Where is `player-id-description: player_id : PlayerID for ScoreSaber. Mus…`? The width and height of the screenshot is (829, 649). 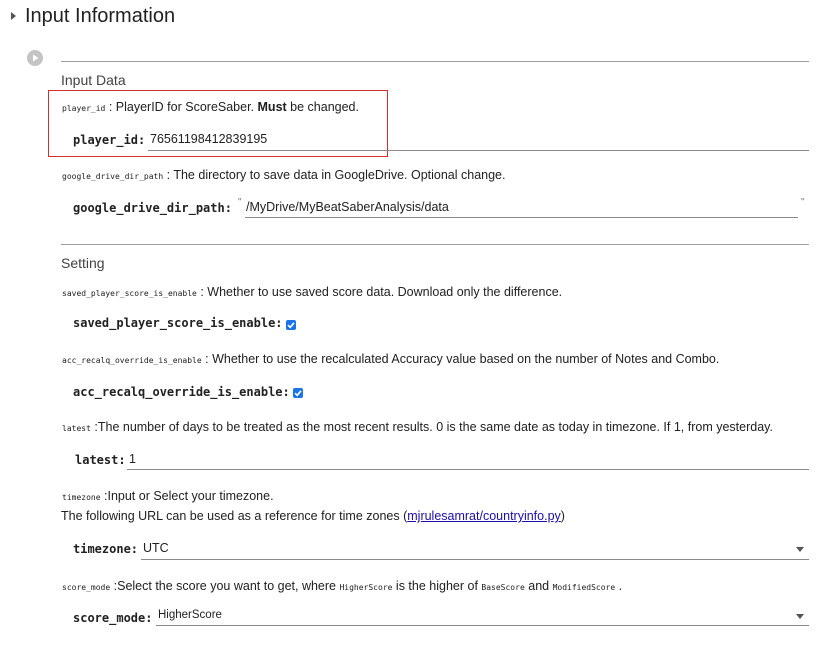
player-id-description: player_id : PlayerID for ScoreSaber. Mus… is located at coordinates (210, 107).